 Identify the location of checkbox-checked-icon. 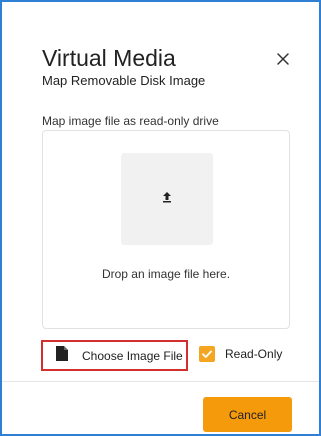
(207, 354).